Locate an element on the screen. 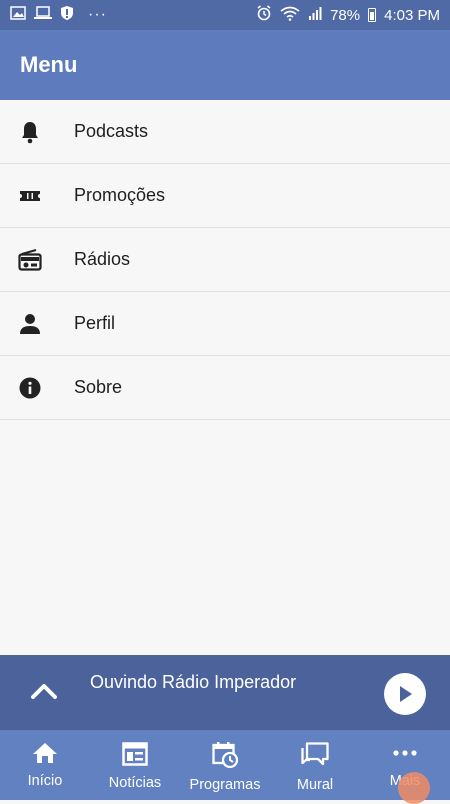 The height and width of the screenshot is (804, 450). image-icon is located at coordinates (18, 15).